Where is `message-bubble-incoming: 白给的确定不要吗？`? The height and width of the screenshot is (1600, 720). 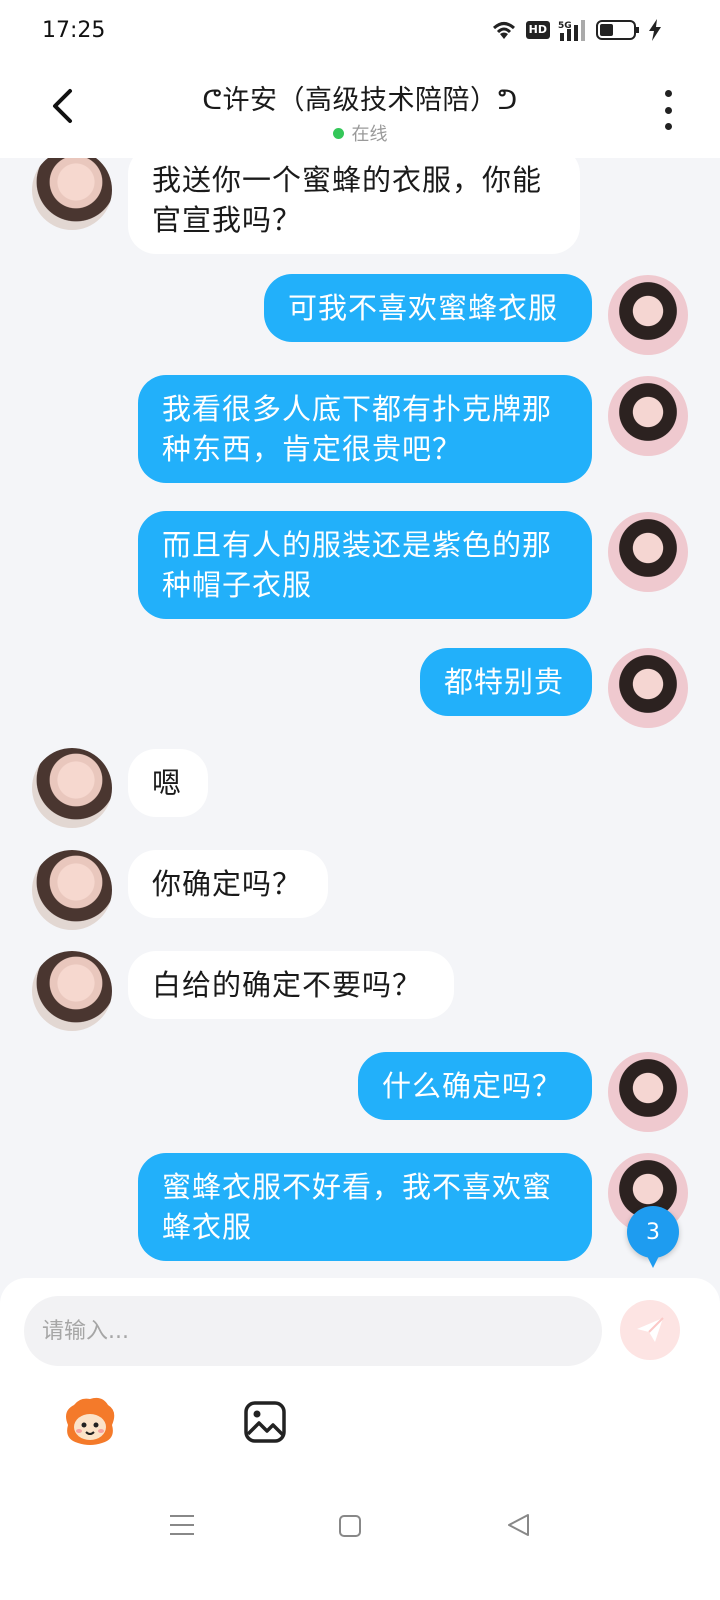
message-bubble-incoming: 白给的确定不要吗？ is located at coordinates (291, 985).